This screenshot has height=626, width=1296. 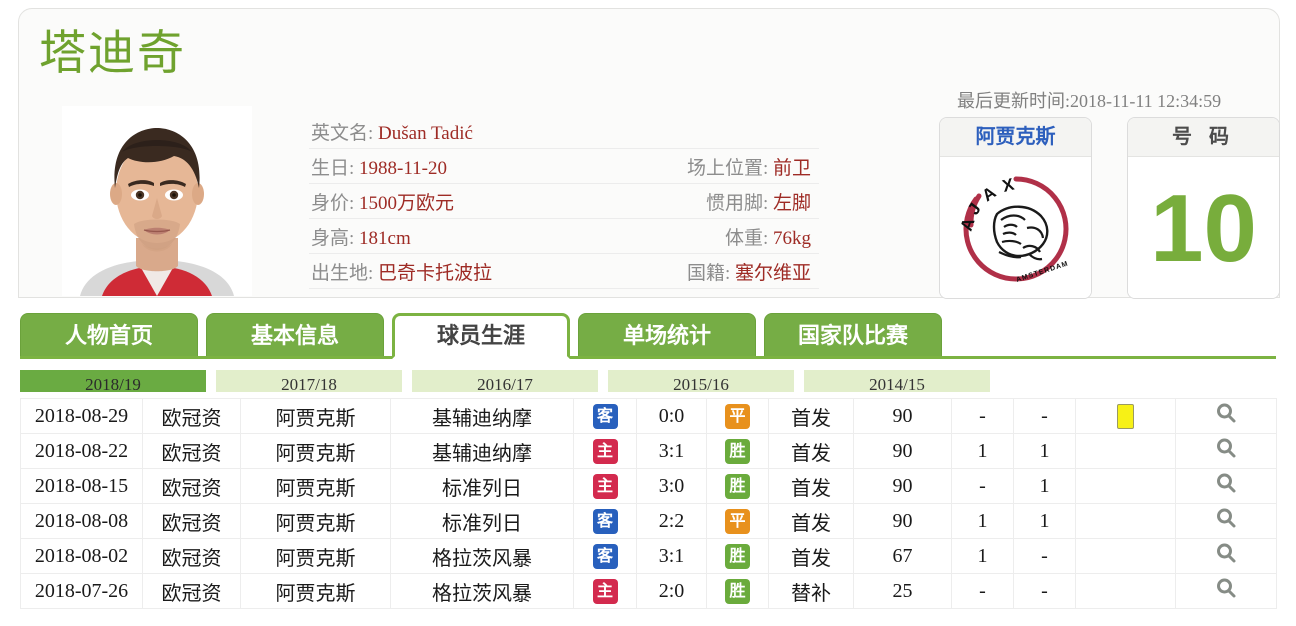 I want to click on season-tab-2018-19: 2018/19, so click(x=113, y=381).